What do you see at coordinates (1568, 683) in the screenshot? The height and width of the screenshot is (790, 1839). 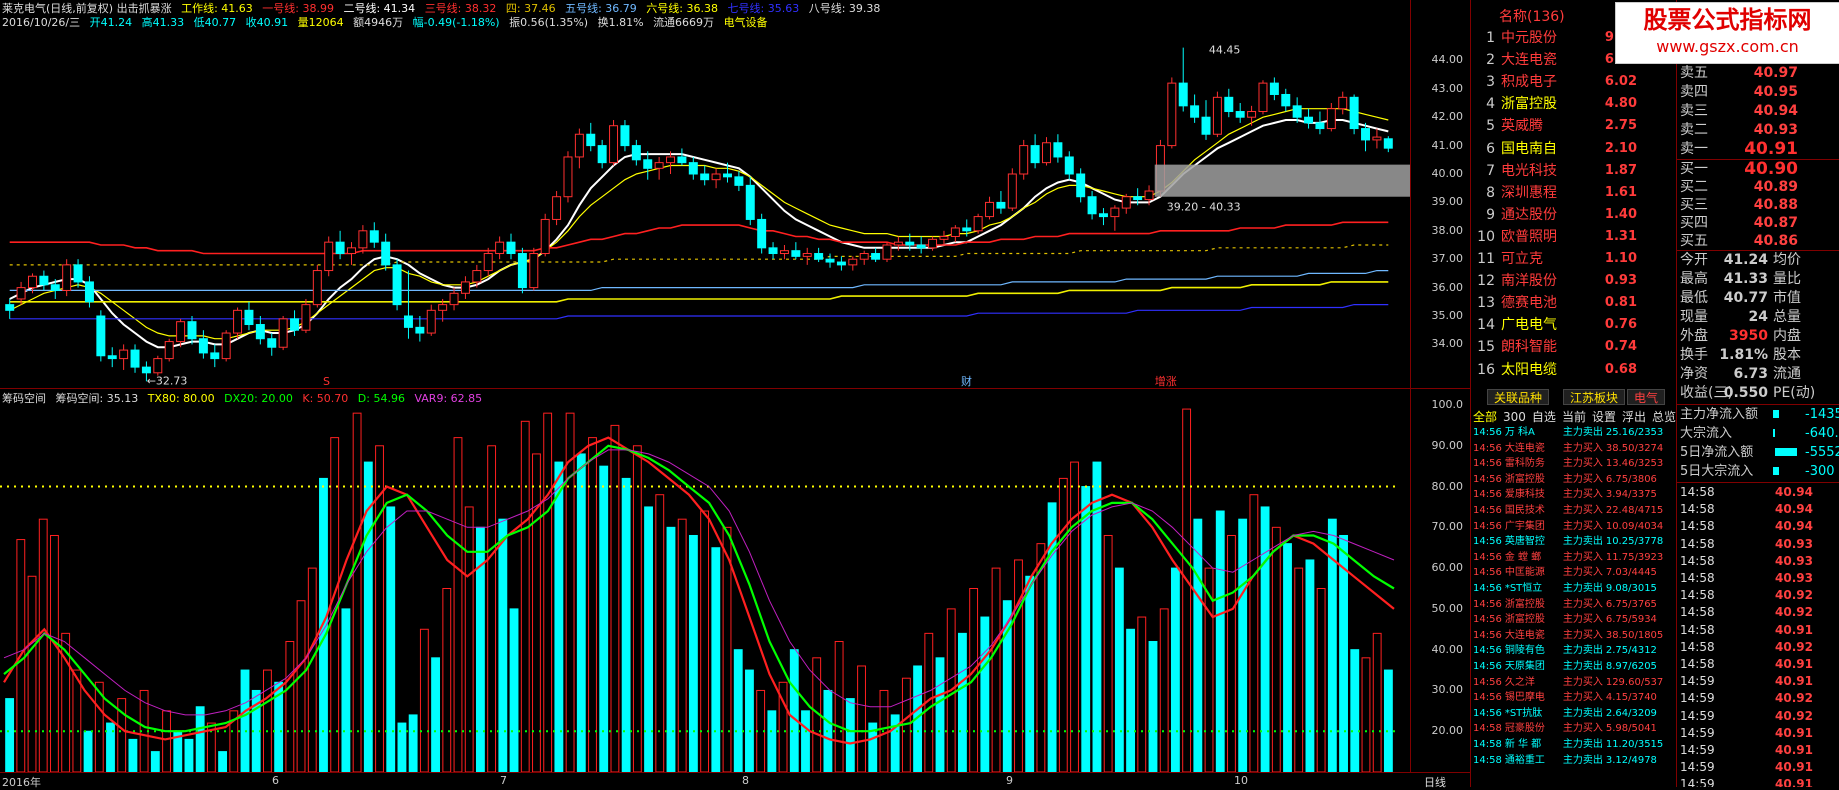 I see `trade-row: 14:56 久之洋 主力买入 129.60/537` at bounding box center [1568, 683].